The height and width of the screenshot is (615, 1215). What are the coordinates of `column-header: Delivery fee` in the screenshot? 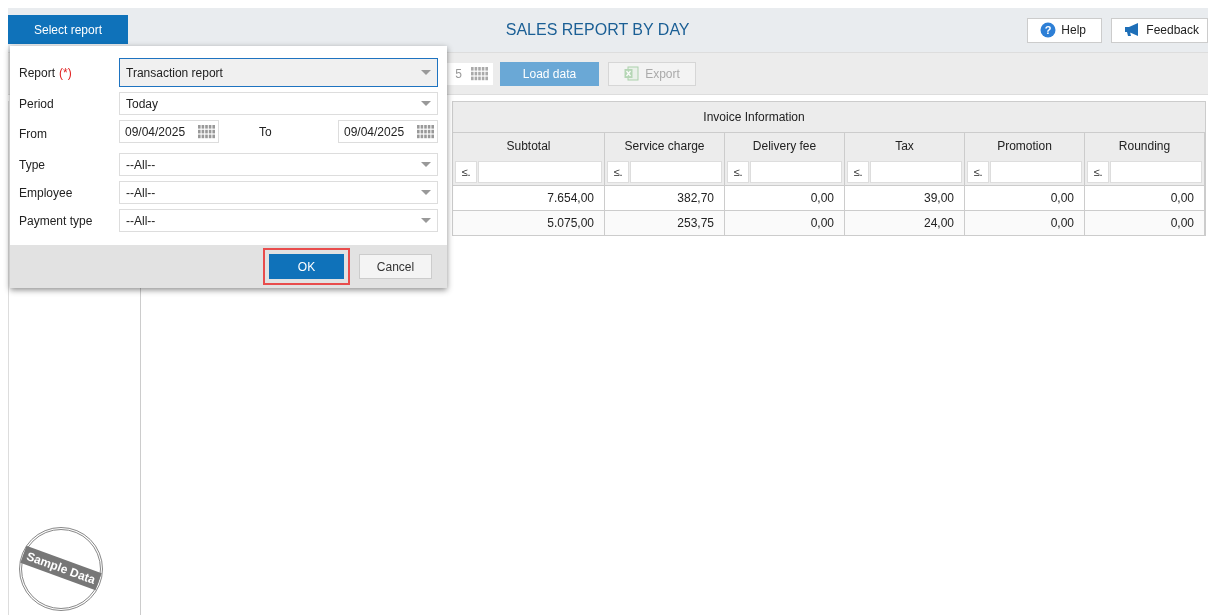 It's located at (785, 146).